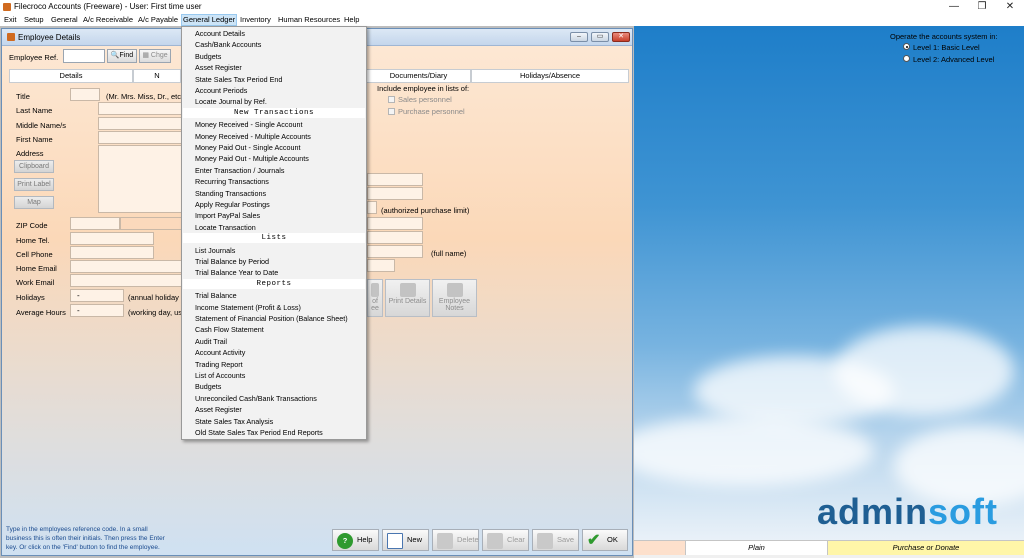 Image resolution: width=1024 pixels, height=558 pixels. What do you see at coordinates (309, 20) in the screenshot?
I see `menu-human-resources: Human Resources` at bounding box center [309, 20].